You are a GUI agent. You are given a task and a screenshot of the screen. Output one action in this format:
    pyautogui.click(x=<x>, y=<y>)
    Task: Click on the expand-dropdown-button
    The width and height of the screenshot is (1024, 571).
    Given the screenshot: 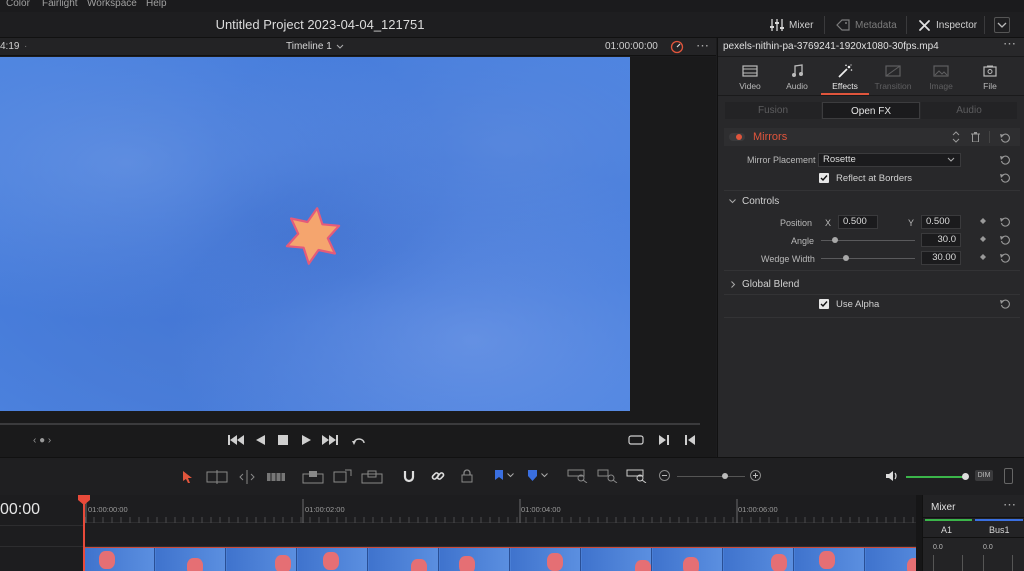 What is the action you would take?
    pyautogui.click(x=1002, y=25)
    